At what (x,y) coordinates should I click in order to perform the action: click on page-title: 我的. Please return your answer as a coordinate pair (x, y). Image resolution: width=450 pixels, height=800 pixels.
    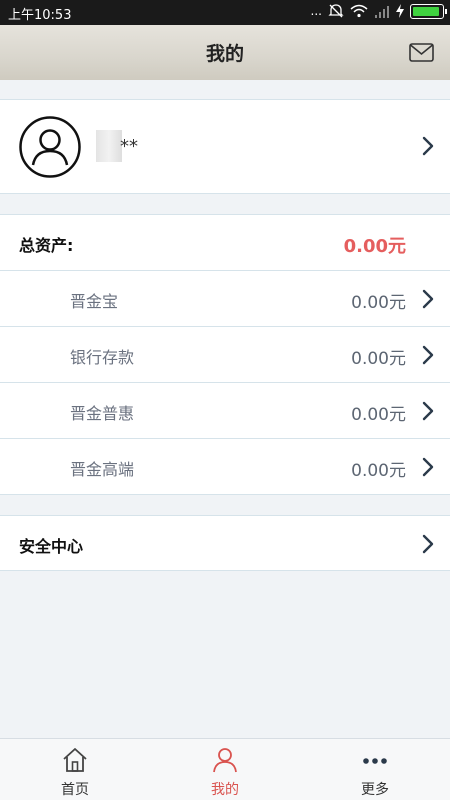
    Looking at the image, I should click on (224, 54).